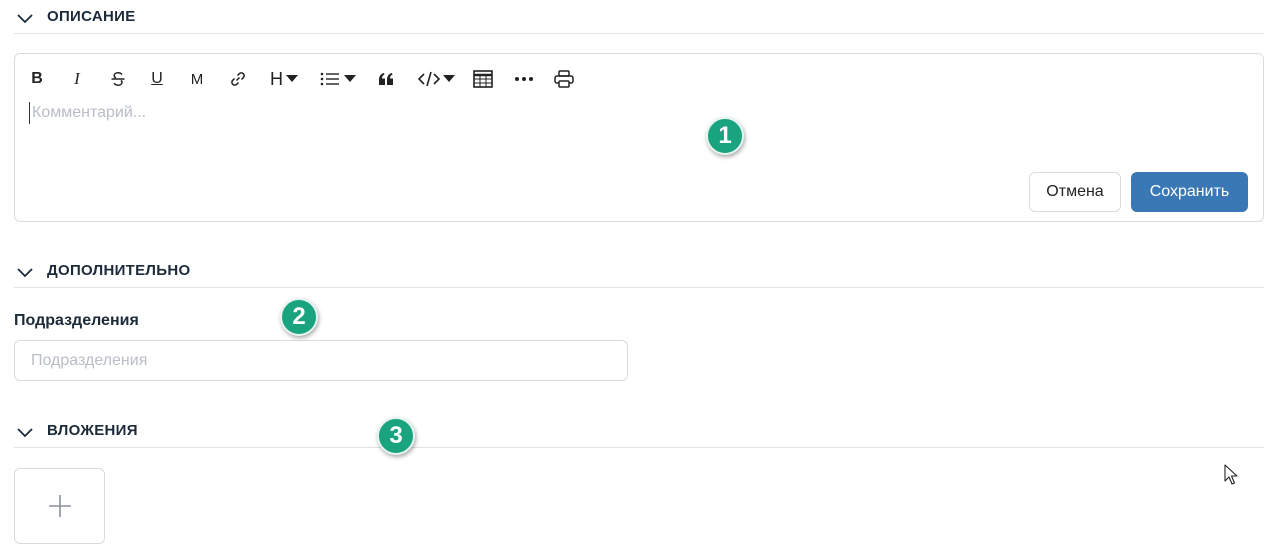  Describe the element at coordinates (157, 79) in the screenshot. I see `underline-button: U` at that location.